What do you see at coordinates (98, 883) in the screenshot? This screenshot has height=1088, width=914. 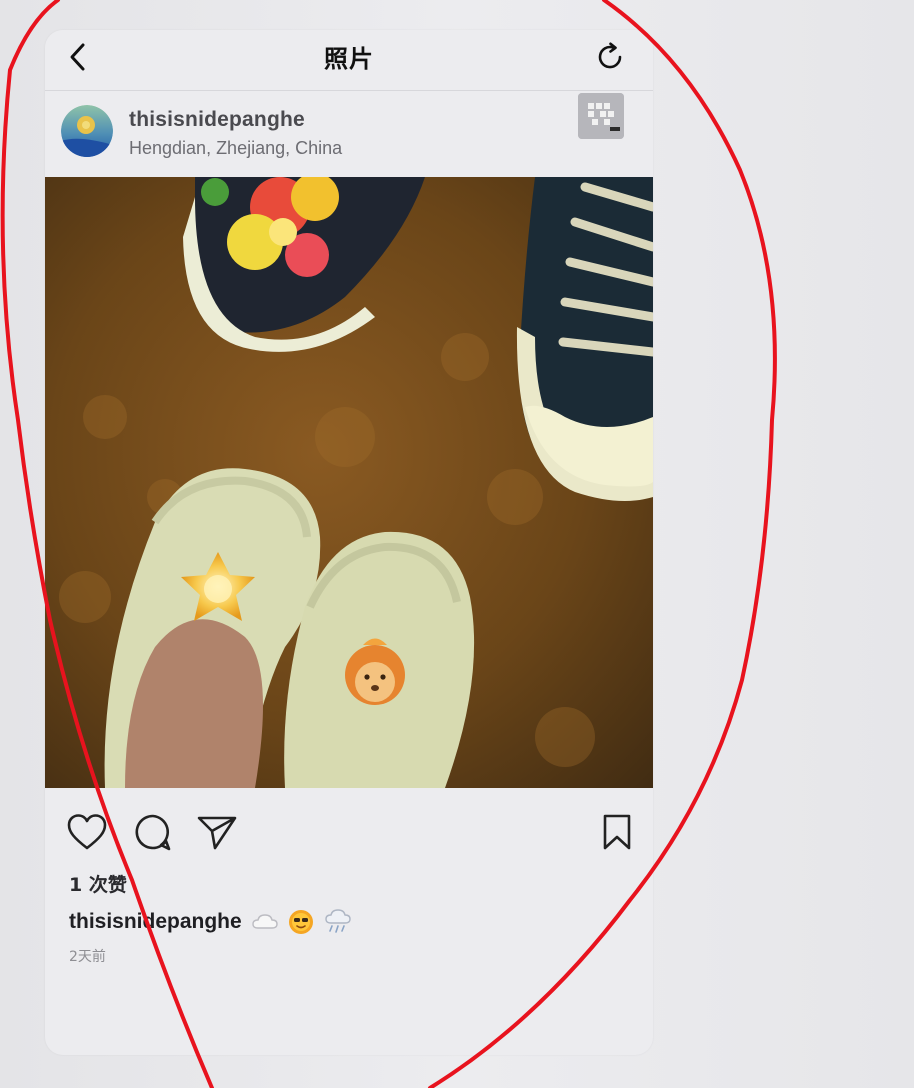 I see `like-count: 1 次赞` at bounding box center [98, 883].